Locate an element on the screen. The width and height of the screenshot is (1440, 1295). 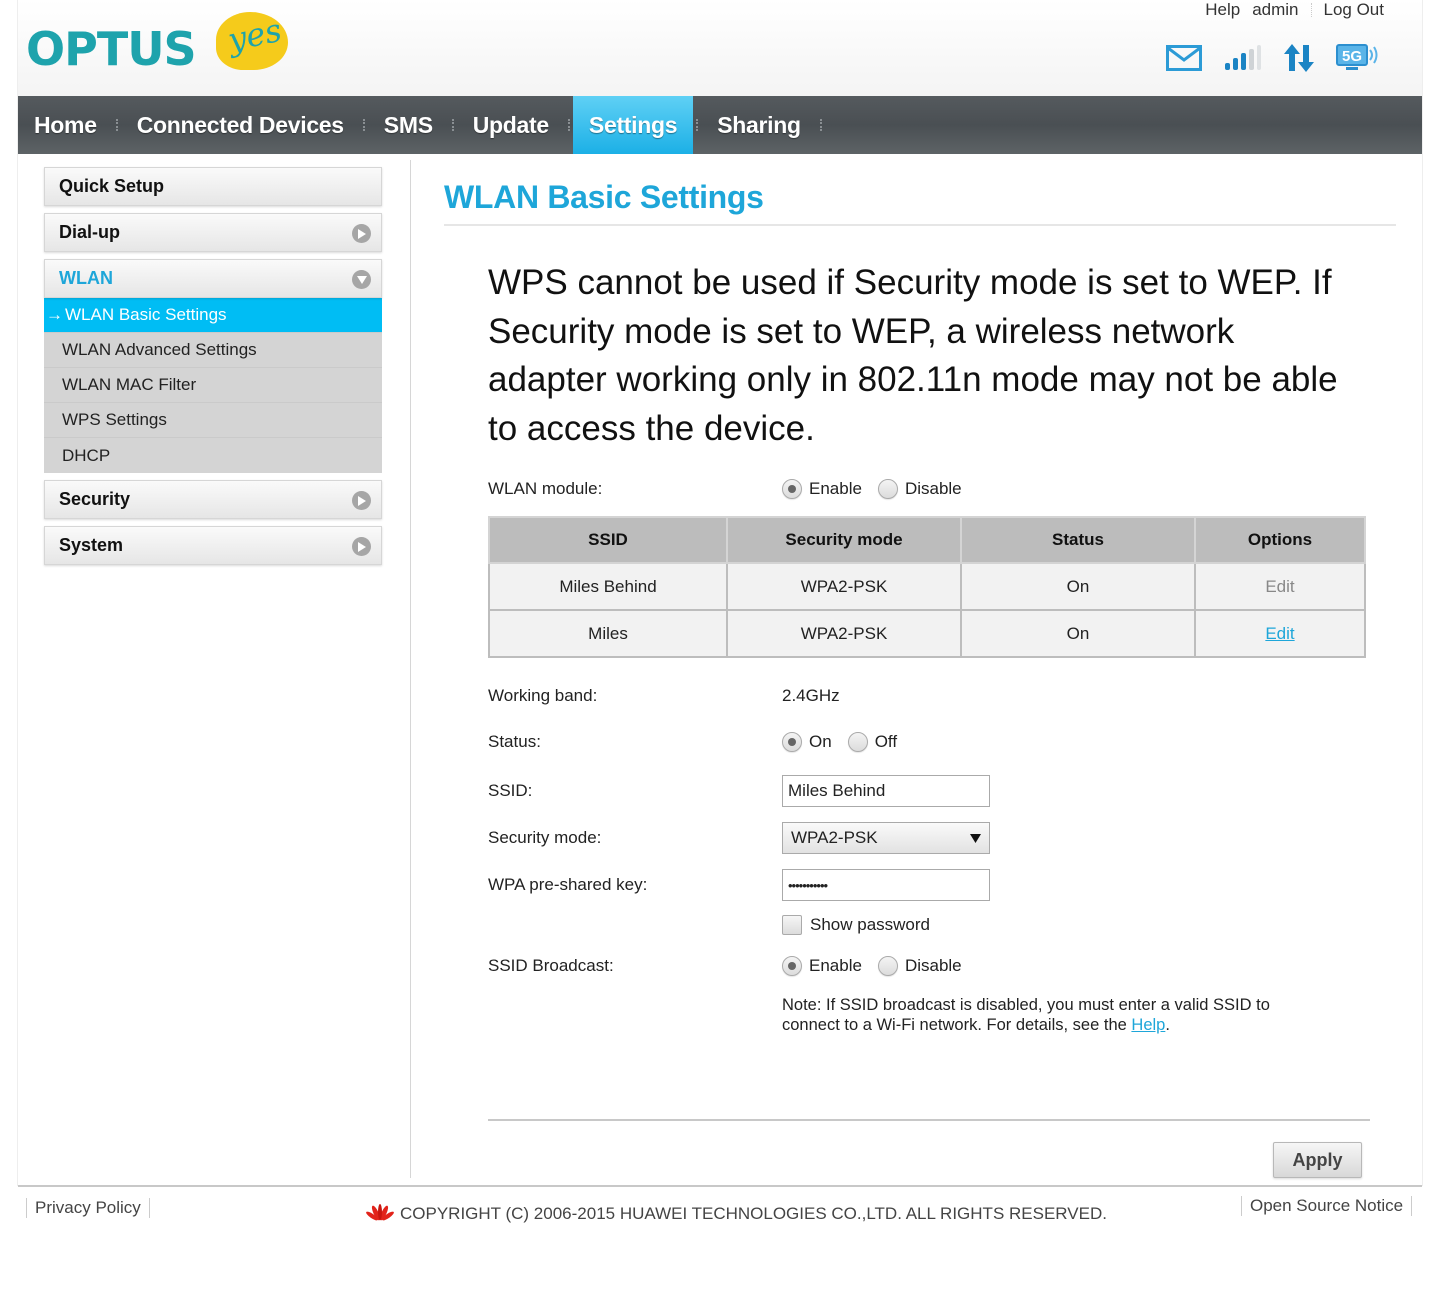
security-mode-select: WPA2-PSK is located at coordinates (886, 838).